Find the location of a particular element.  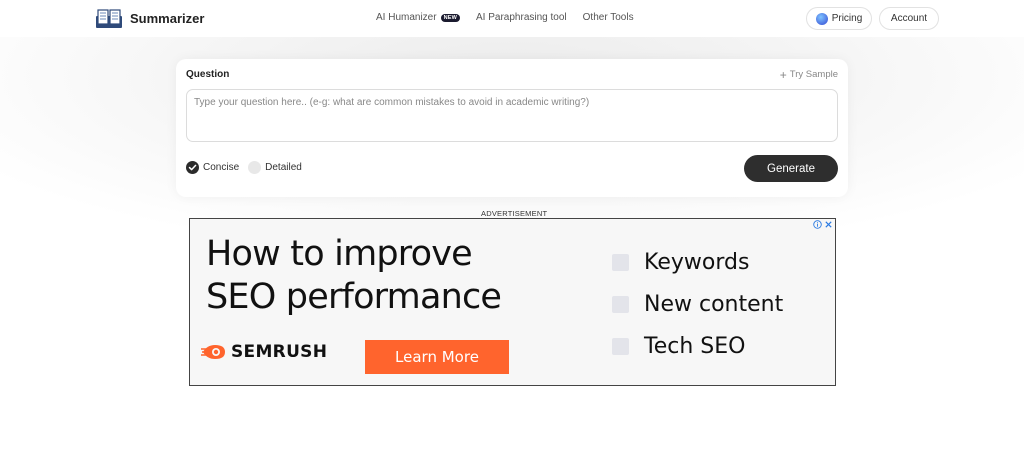

pricing-label: Pricing is located at coordinates (847, 18).